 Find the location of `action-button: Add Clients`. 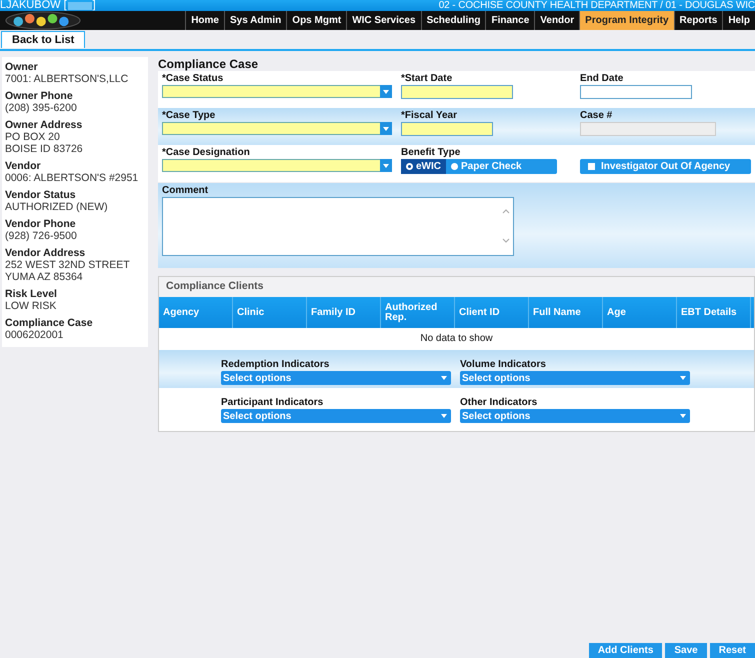

action-button: Add Clients is located at coordinates (625, 650).